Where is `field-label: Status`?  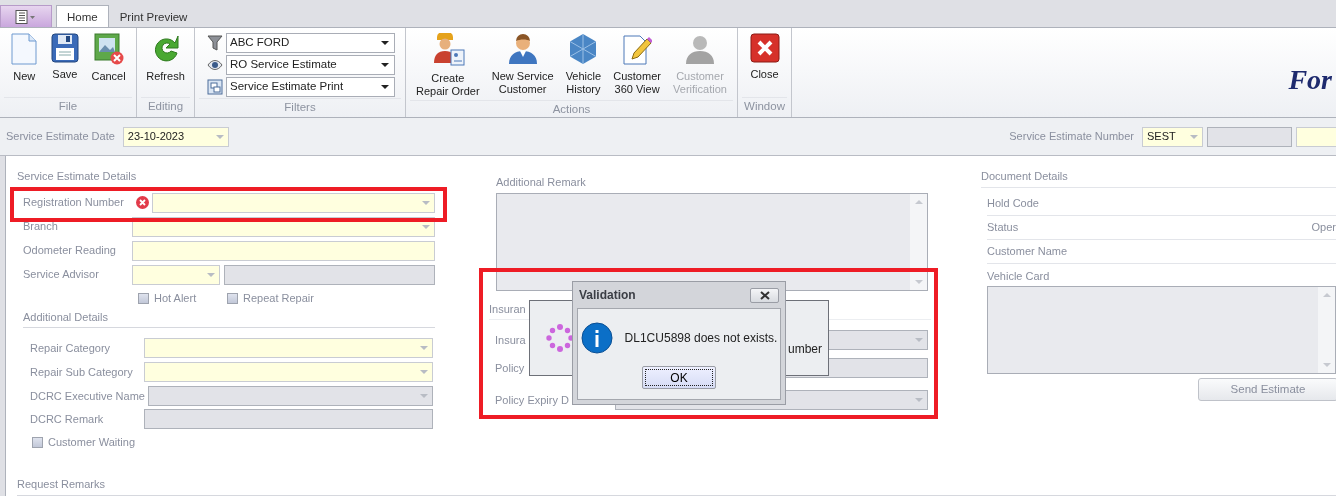 field-label: Status is located at coordinates (1003, 227).